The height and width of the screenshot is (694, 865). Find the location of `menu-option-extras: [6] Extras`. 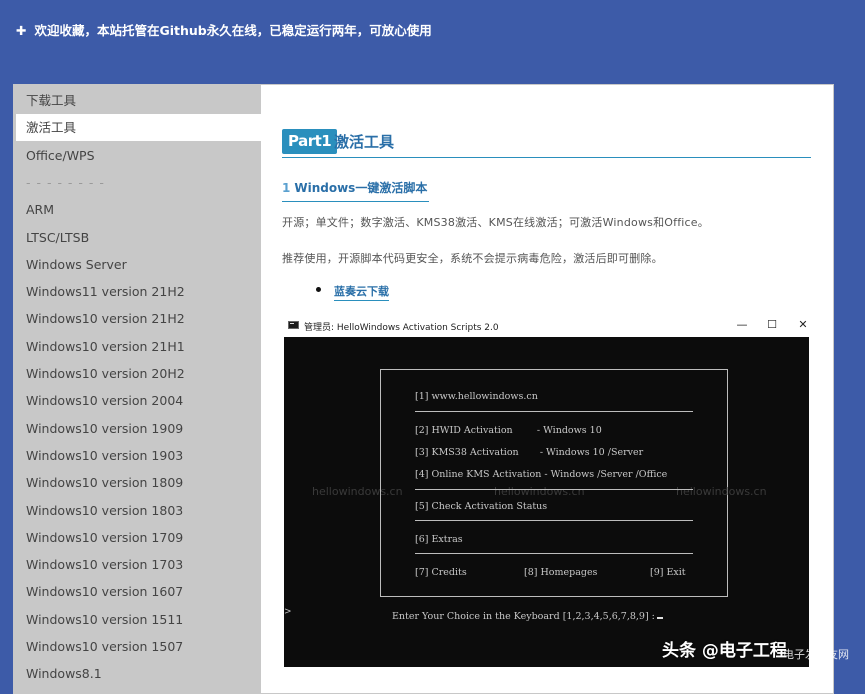

menu-option-extras: [6] Extras is located at coordinates (439, 539).